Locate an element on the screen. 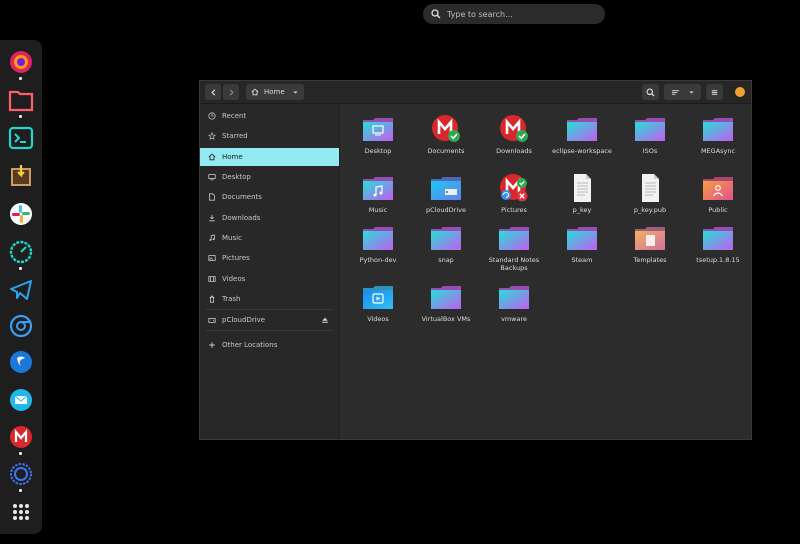  file-label: Templates is located at coordinates (650, 260).